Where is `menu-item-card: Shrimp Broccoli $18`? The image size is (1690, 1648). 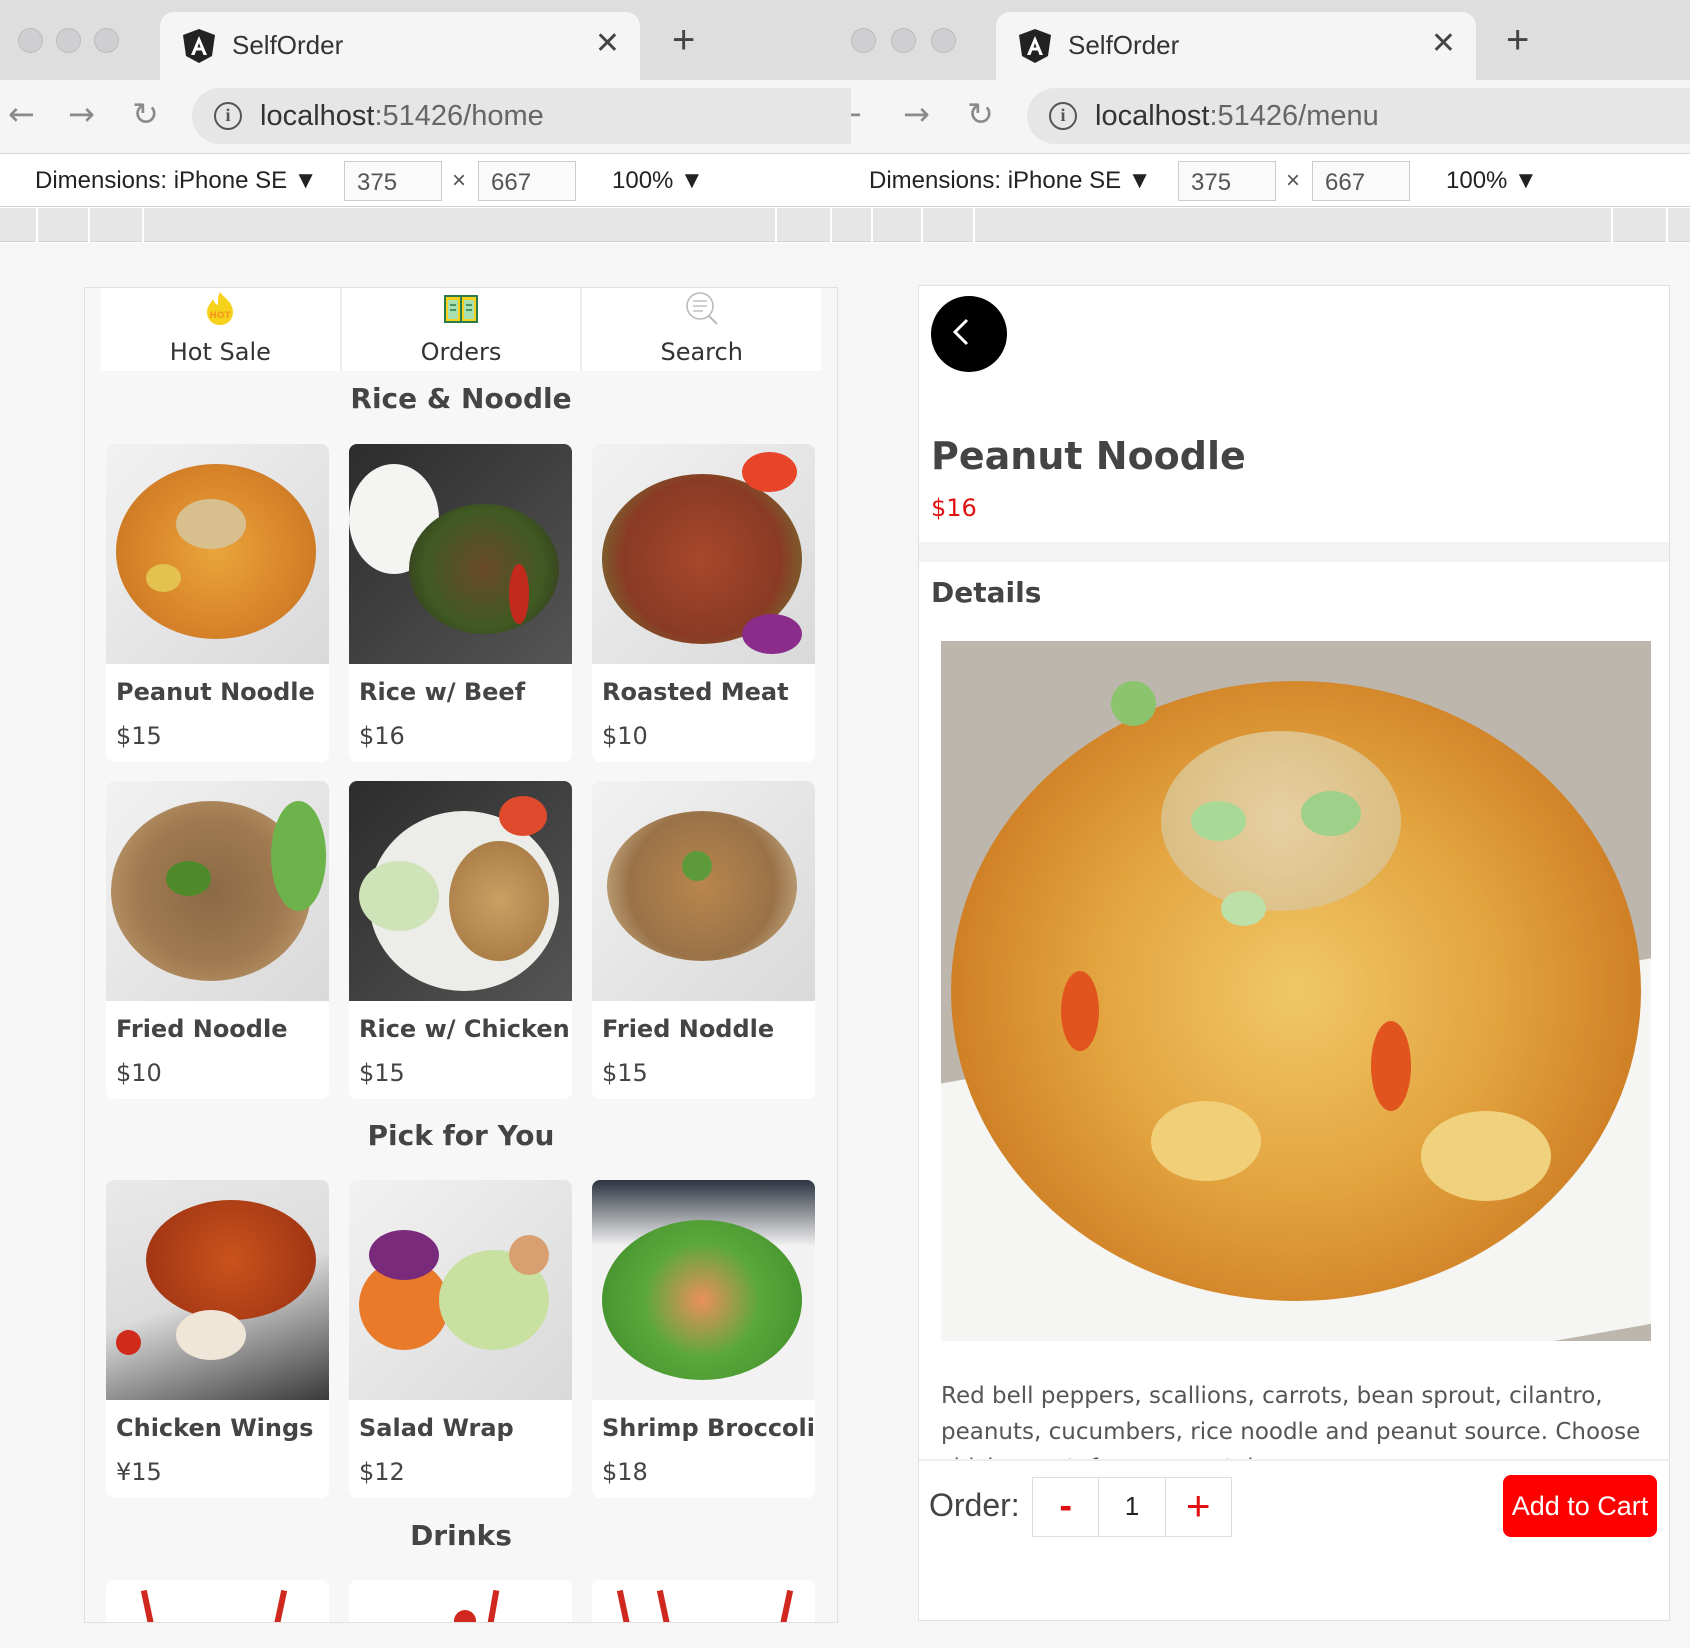 menu-item-card: Shrimp Broccoli $18 is located at coordinates (703, 1339).